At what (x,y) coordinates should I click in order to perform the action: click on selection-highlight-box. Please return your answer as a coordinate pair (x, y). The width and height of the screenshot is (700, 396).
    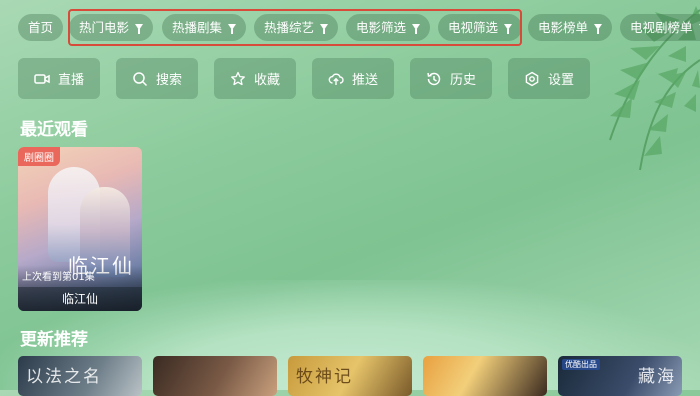
    Looking at the image, I should click on (295, 27).